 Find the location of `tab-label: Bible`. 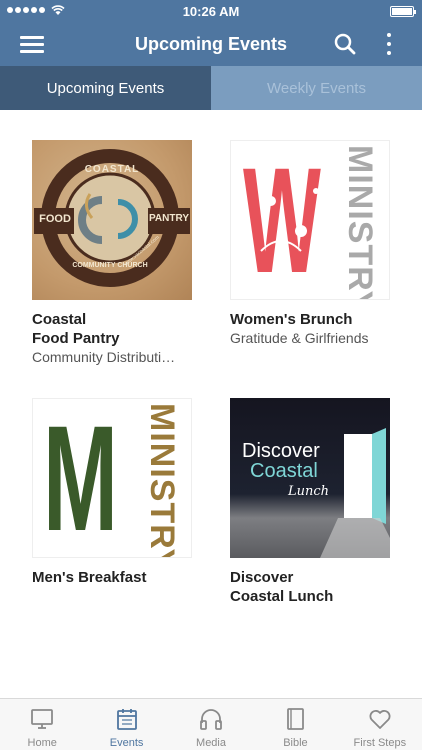

tab-label: Bible is located at coordinates (295, 743).